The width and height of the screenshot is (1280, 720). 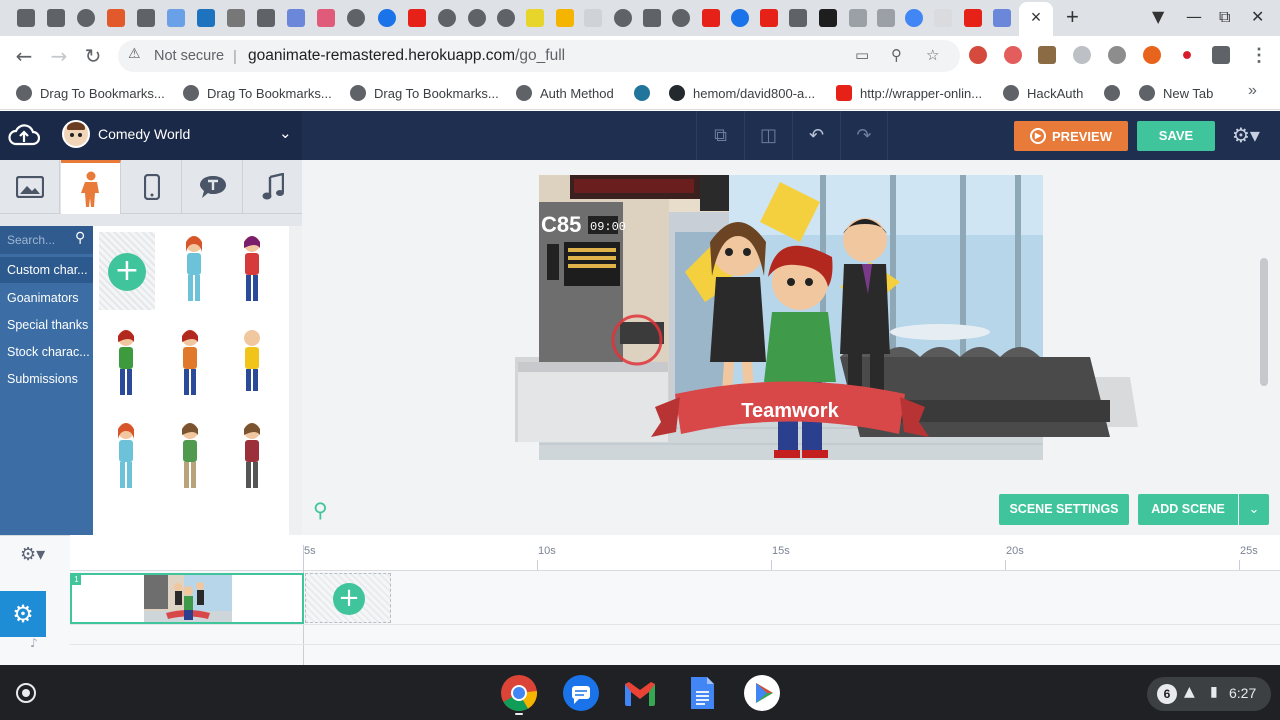 What do you see at coordinates (273, 187) in the screenshot?
I see `tab-sounds` at bounding box center [273, 187].